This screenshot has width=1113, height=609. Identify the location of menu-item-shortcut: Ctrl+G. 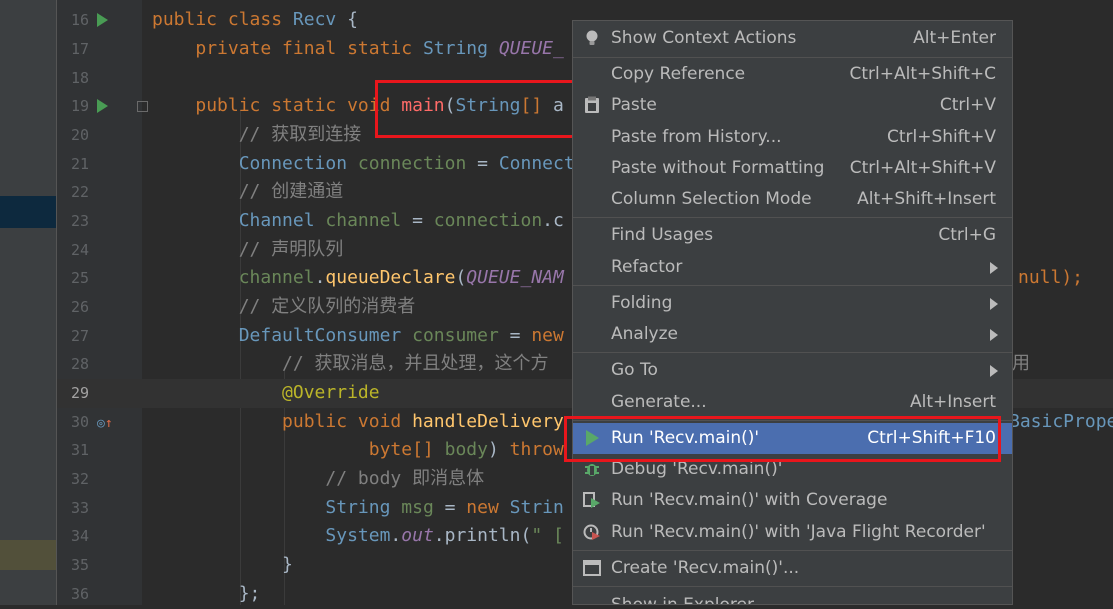
(967, 235).